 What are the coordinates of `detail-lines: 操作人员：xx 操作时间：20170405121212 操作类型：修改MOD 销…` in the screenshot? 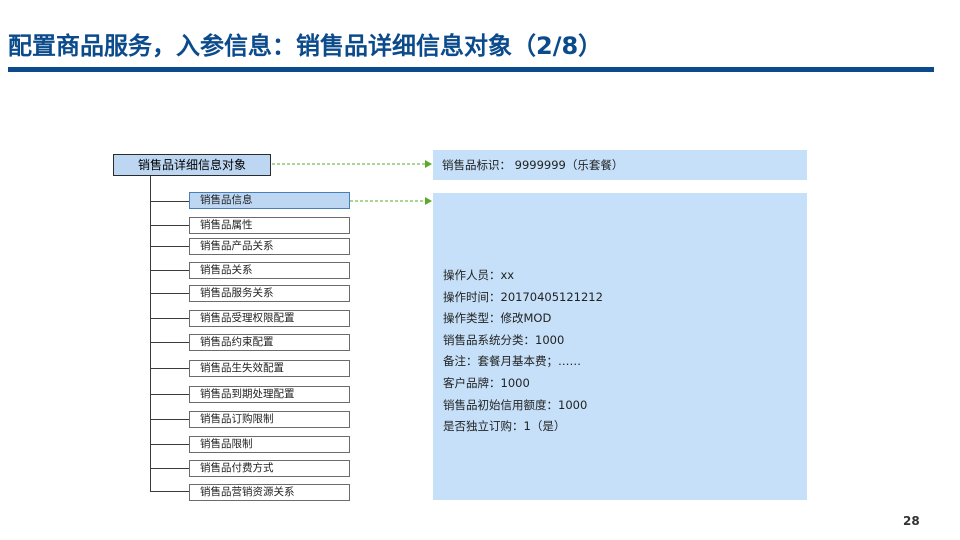 It's located at (523, 351).